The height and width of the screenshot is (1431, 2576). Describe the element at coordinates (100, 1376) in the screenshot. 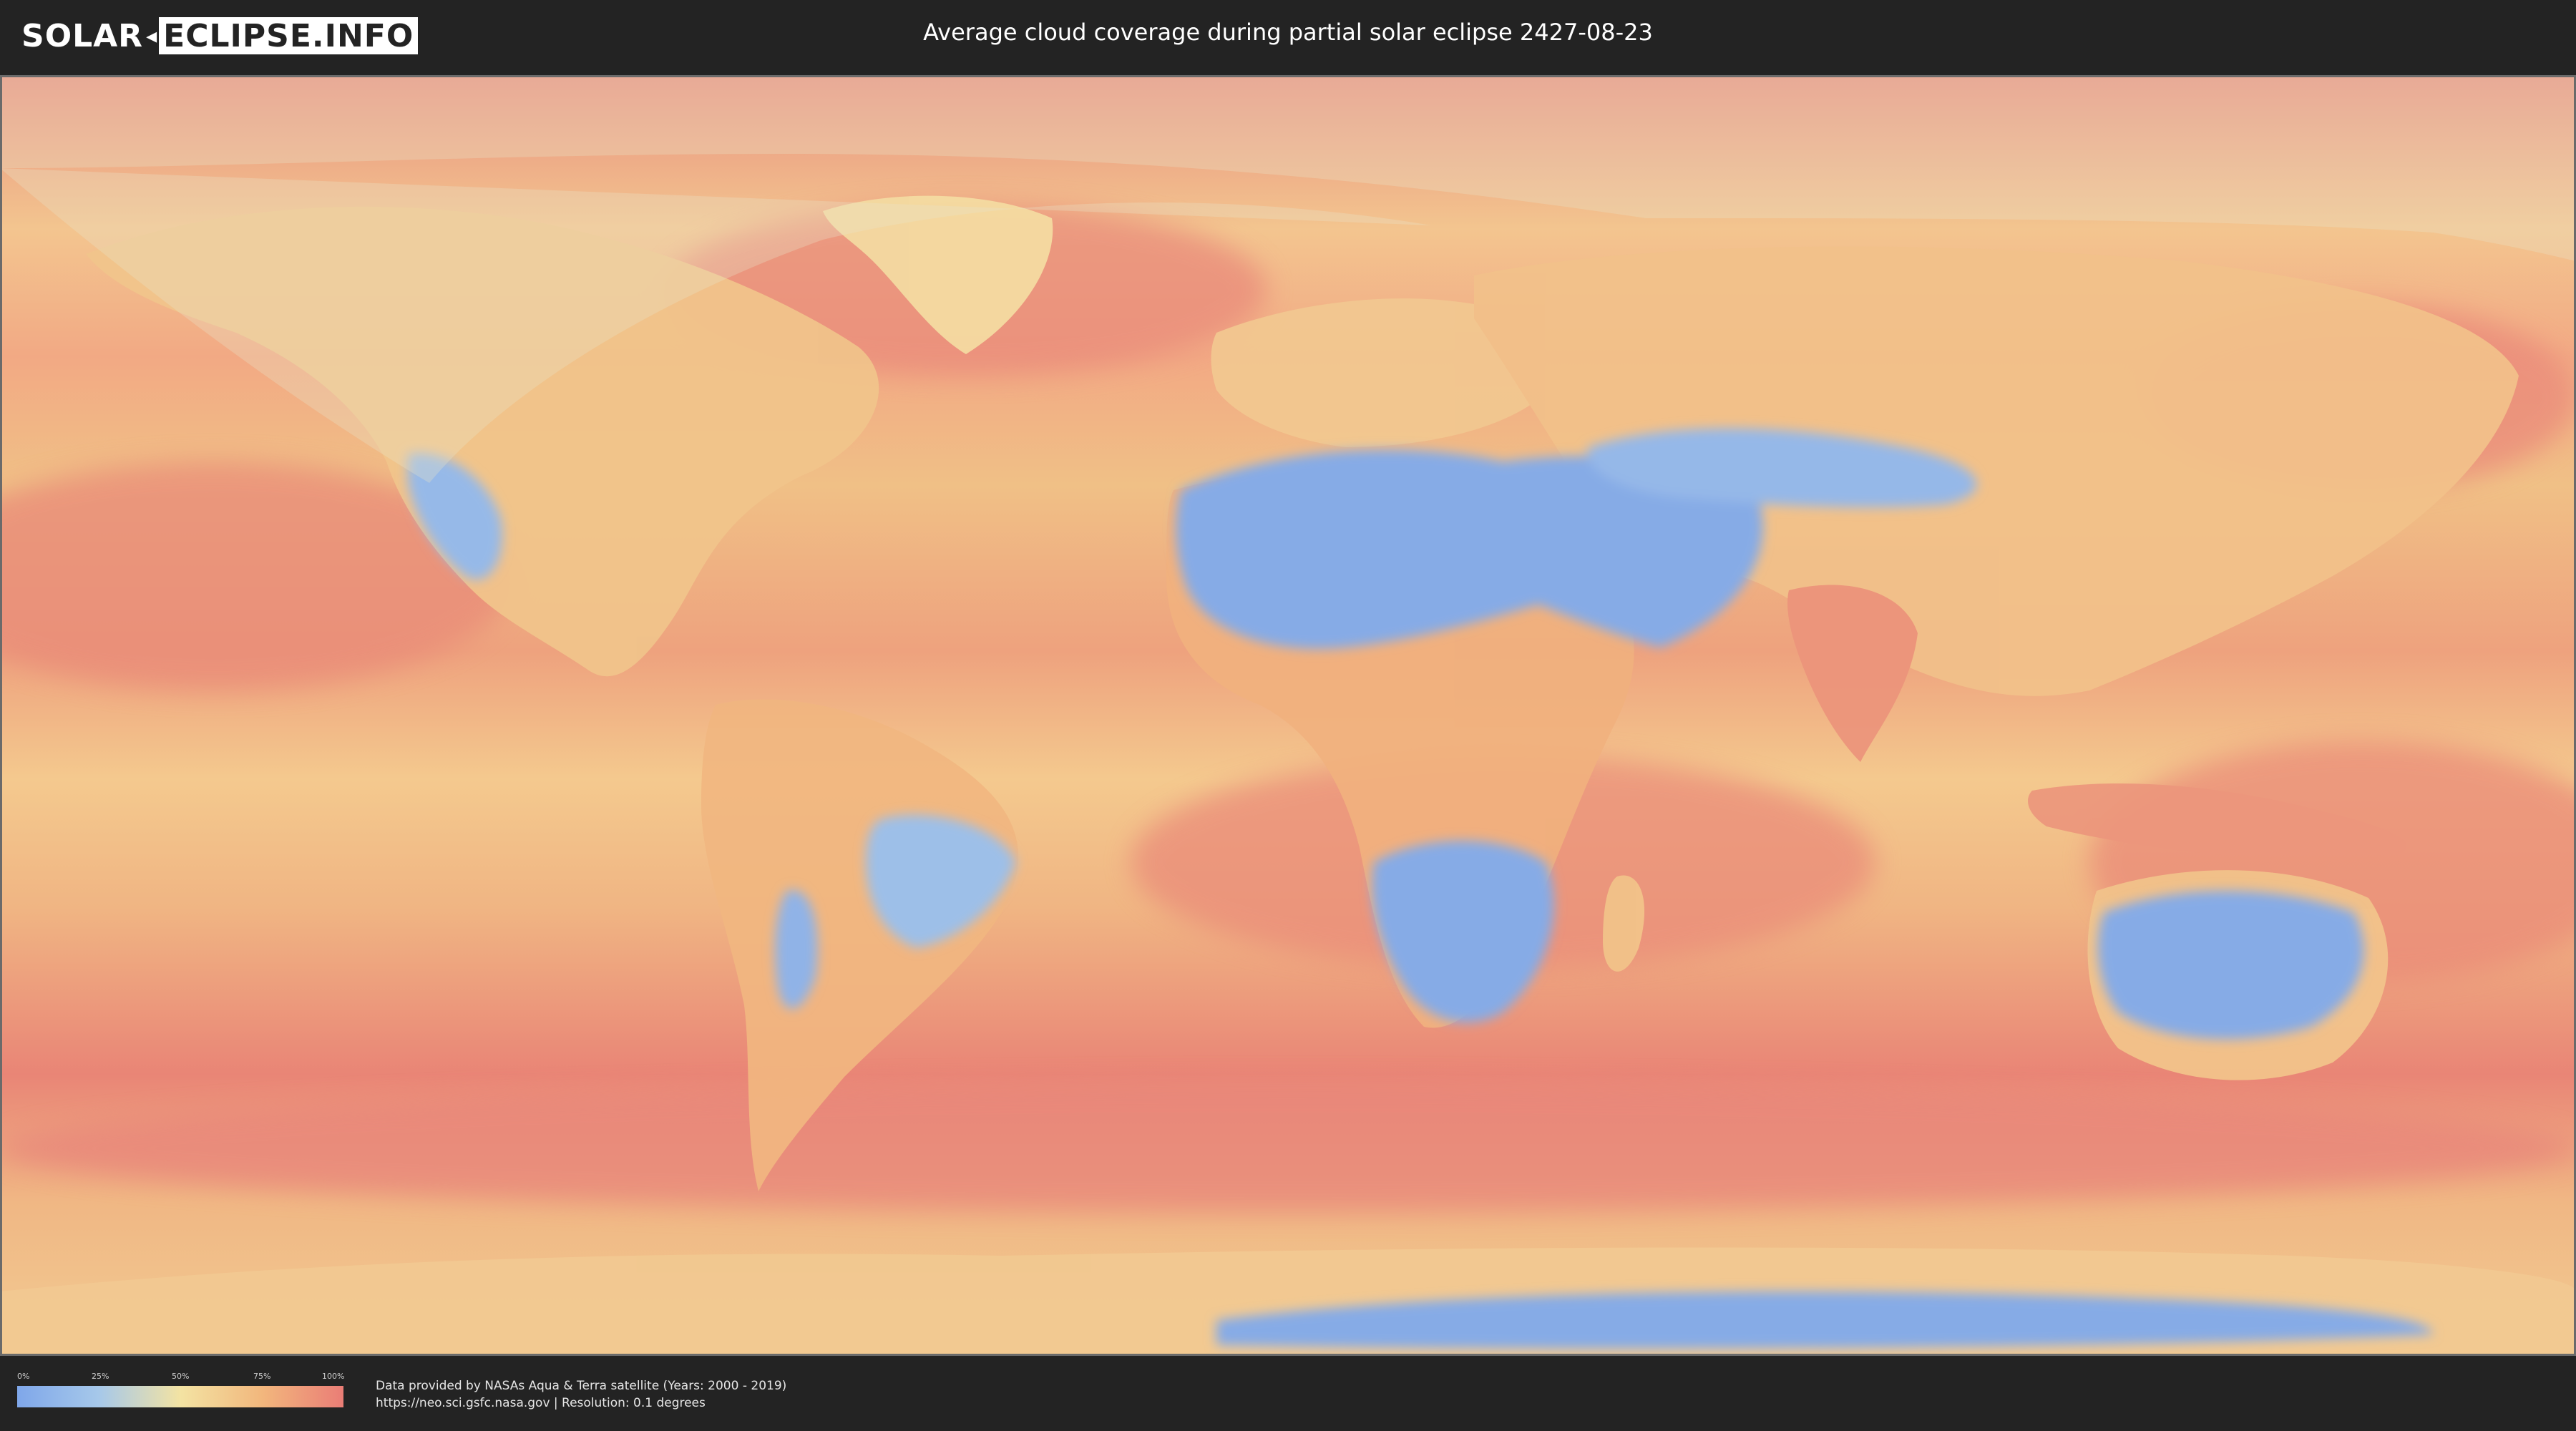

I see `legend-tick-25: 25%` at that location.